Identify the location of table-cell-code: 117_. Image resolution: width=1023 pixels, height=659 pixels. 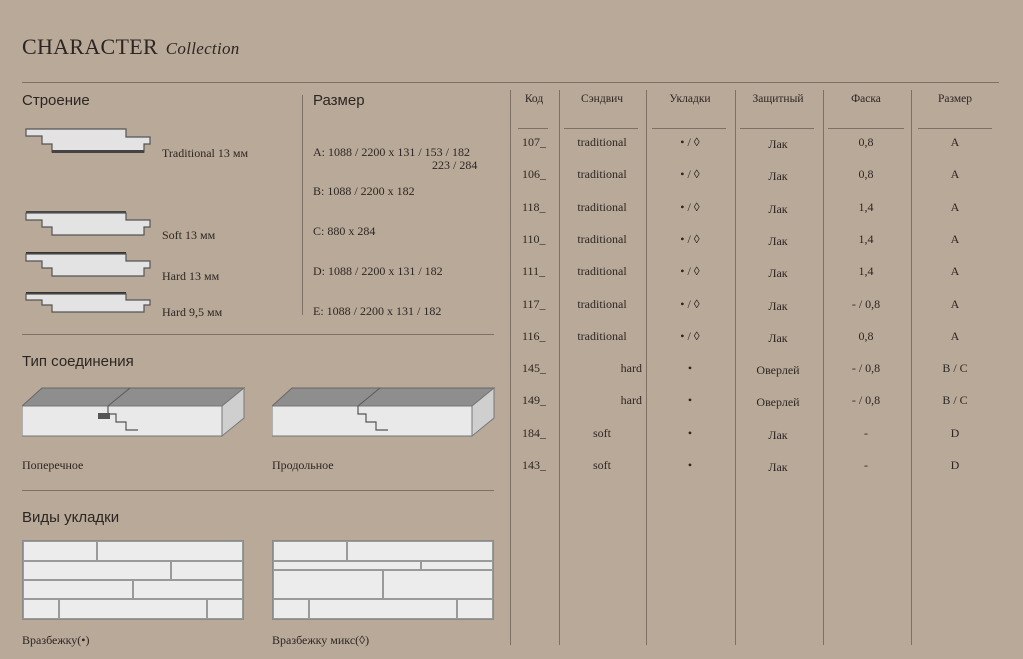
(534, 303).